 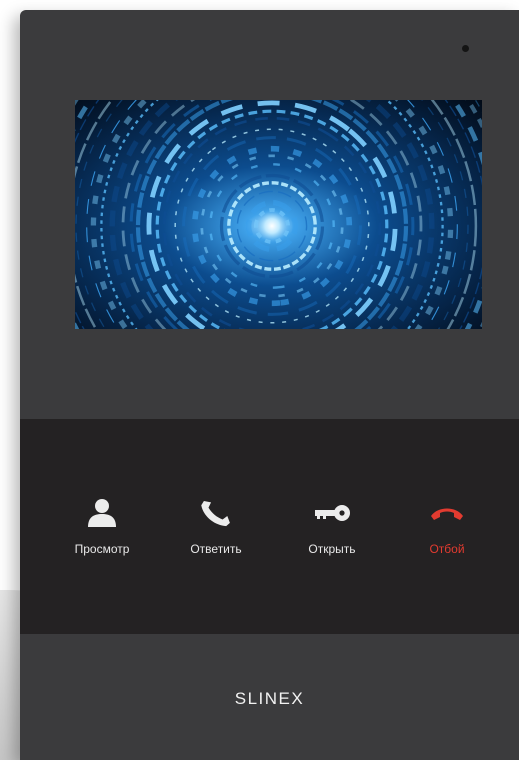 What do you see at coordinates (102, 549) in the screenshot?
I see `view-label: Просмотр` at bounding box center [102, 549].